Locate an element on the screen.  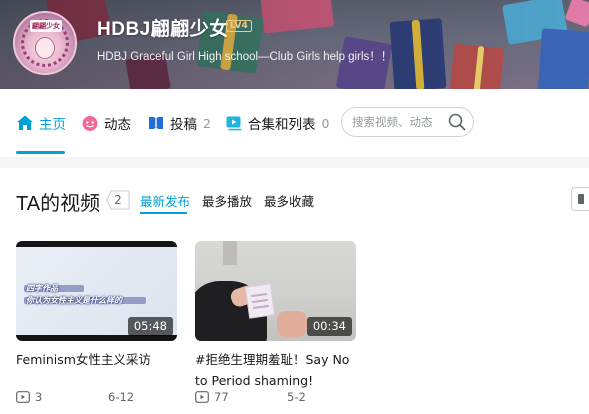
playlist-icon is located at coordinates (234, 123).